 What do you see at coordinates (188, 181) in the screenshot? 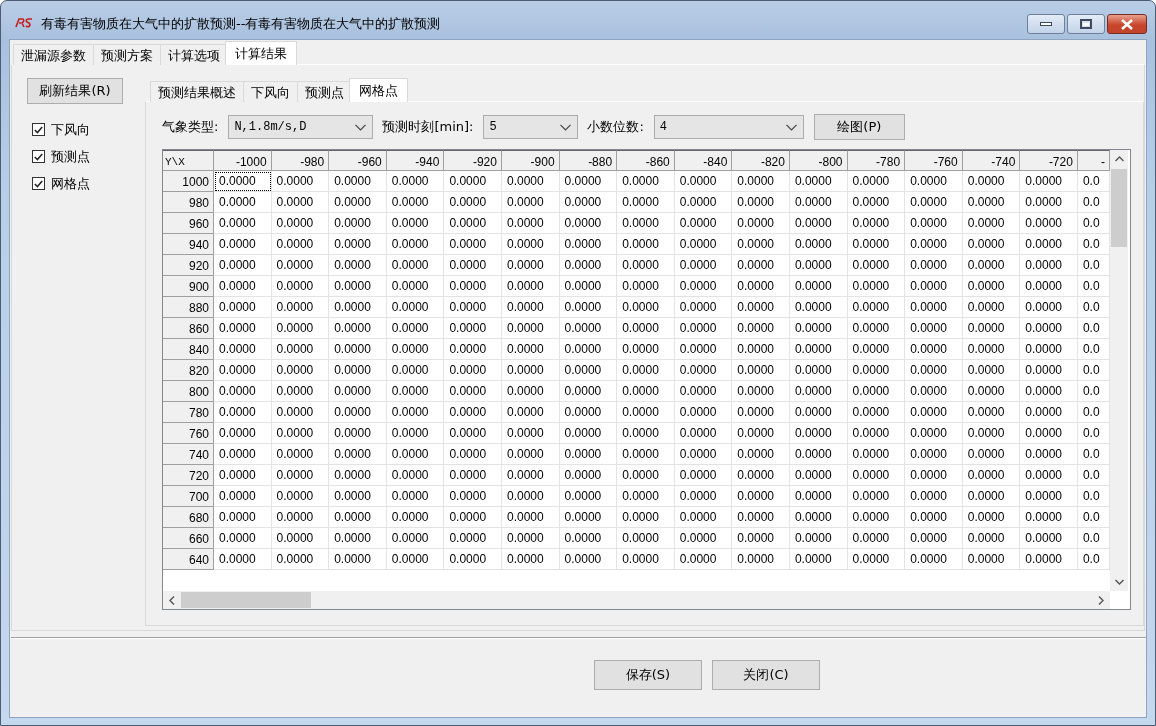
I see `row-header: 1000` at bounding box center [188, 181].